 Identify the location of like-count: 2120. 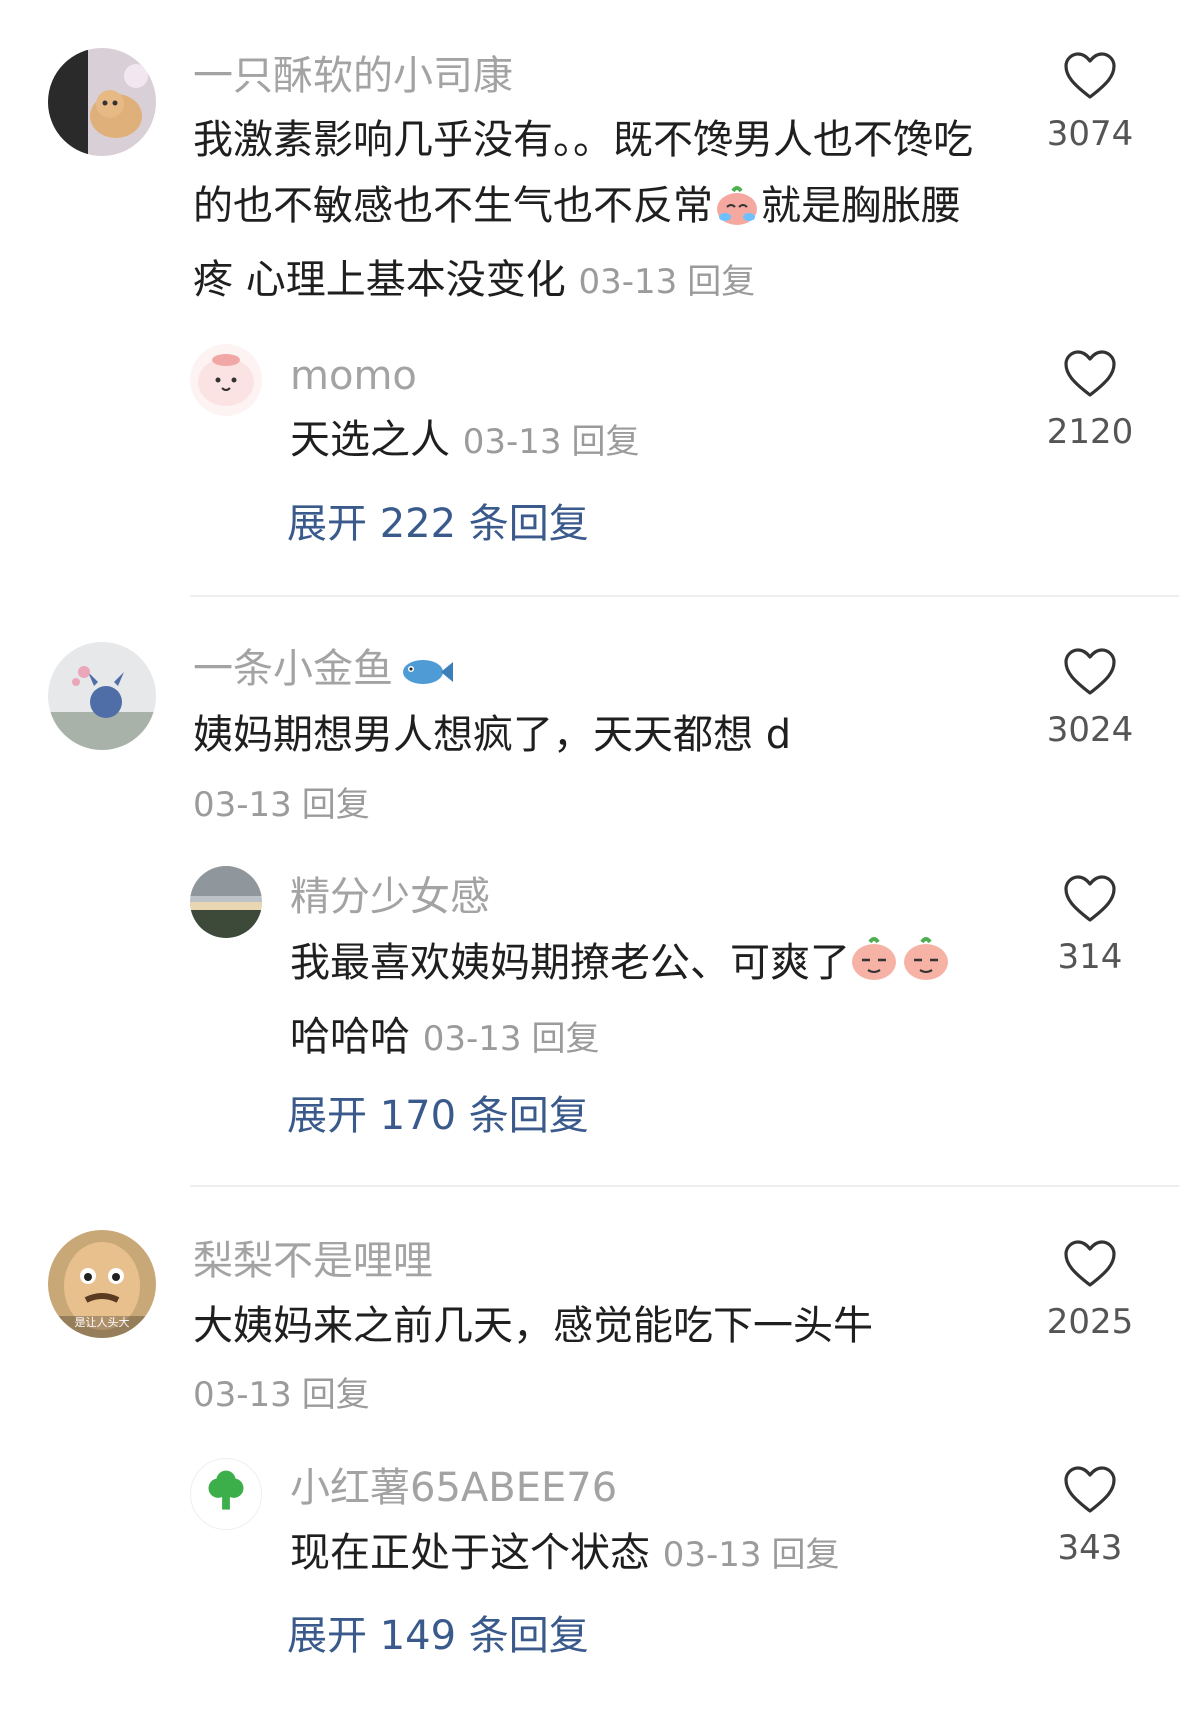
(1090, 432).